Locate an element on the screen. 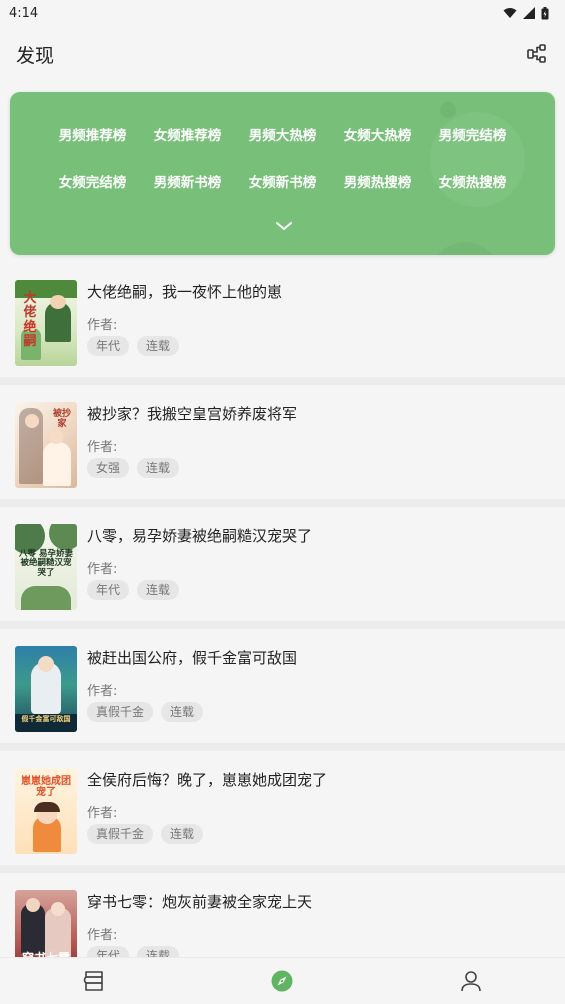 This screenshot has height=1004, width=565. rank-female-hot: 女频大热榜 is located at coordinates (377, 136).